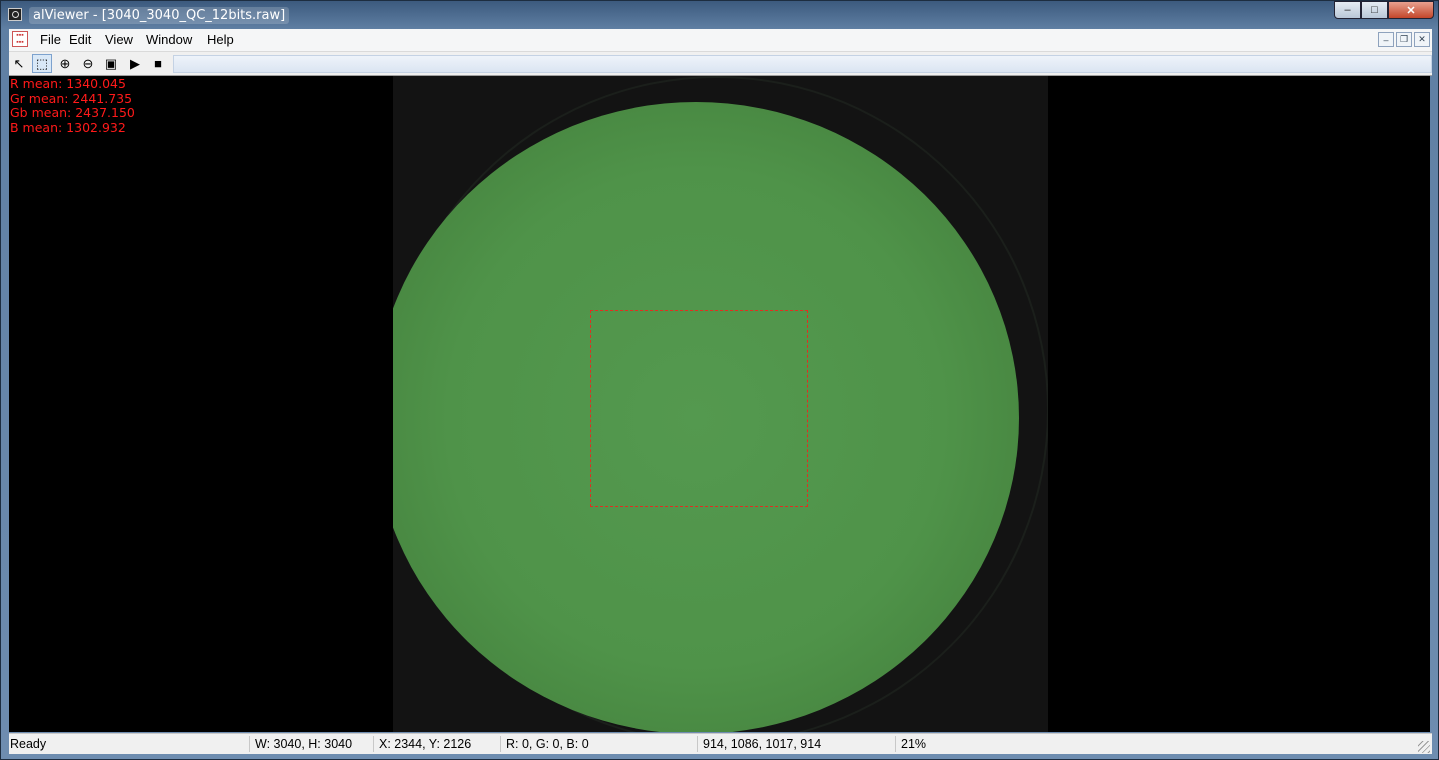 The image size is (1439, 760). Describe the element at coordinates (19, 63) in the screenshot. I see `pointer-arrow-icon: ↖` at that location.